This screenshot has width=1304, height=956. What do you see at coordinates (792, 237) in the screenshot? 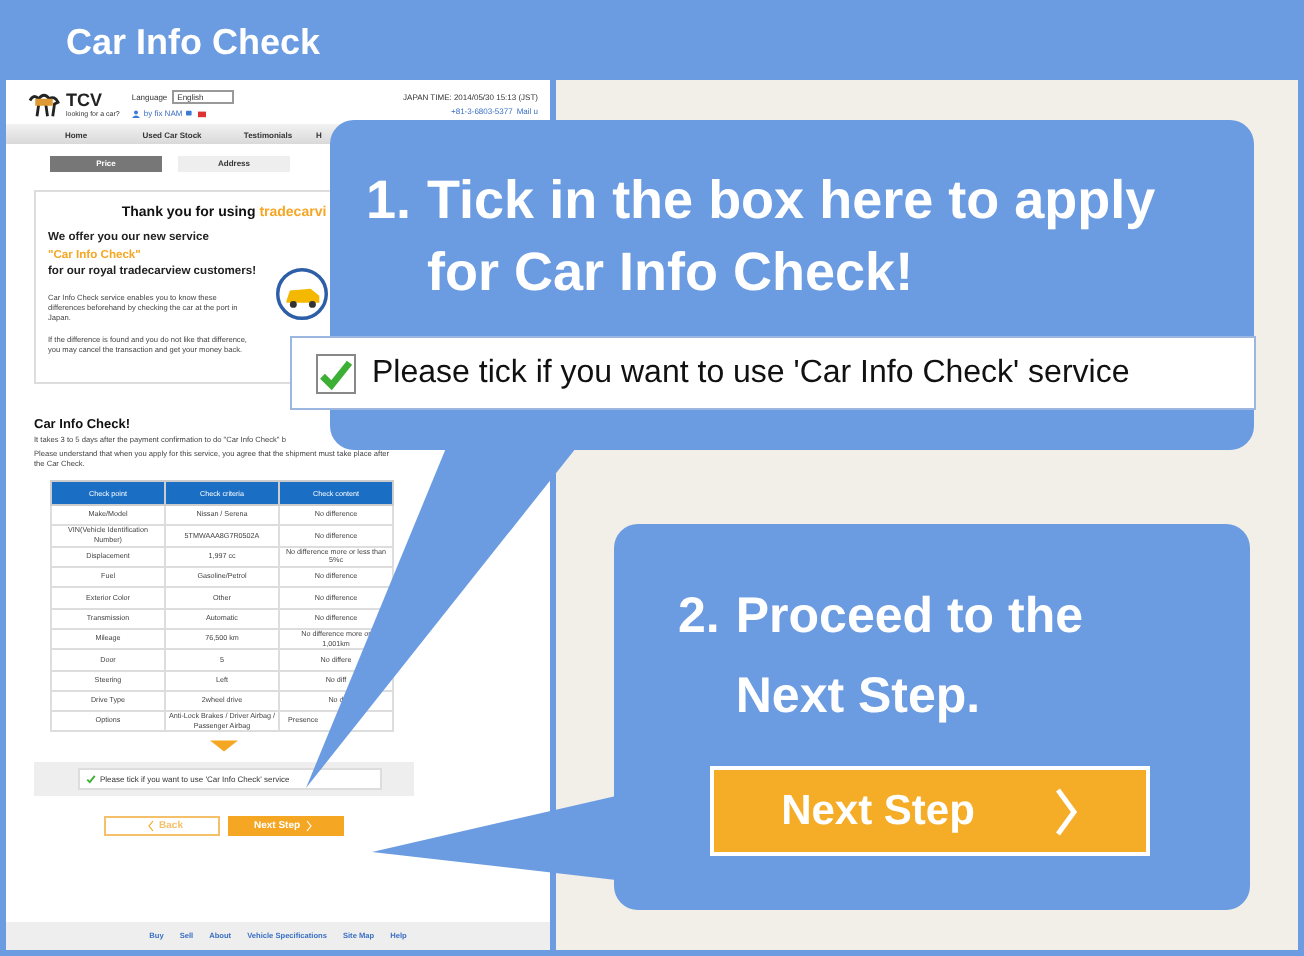
I see `instruction-text: Tick in the box here to apply for Car Info Check!` at bounding box center [792, 237].